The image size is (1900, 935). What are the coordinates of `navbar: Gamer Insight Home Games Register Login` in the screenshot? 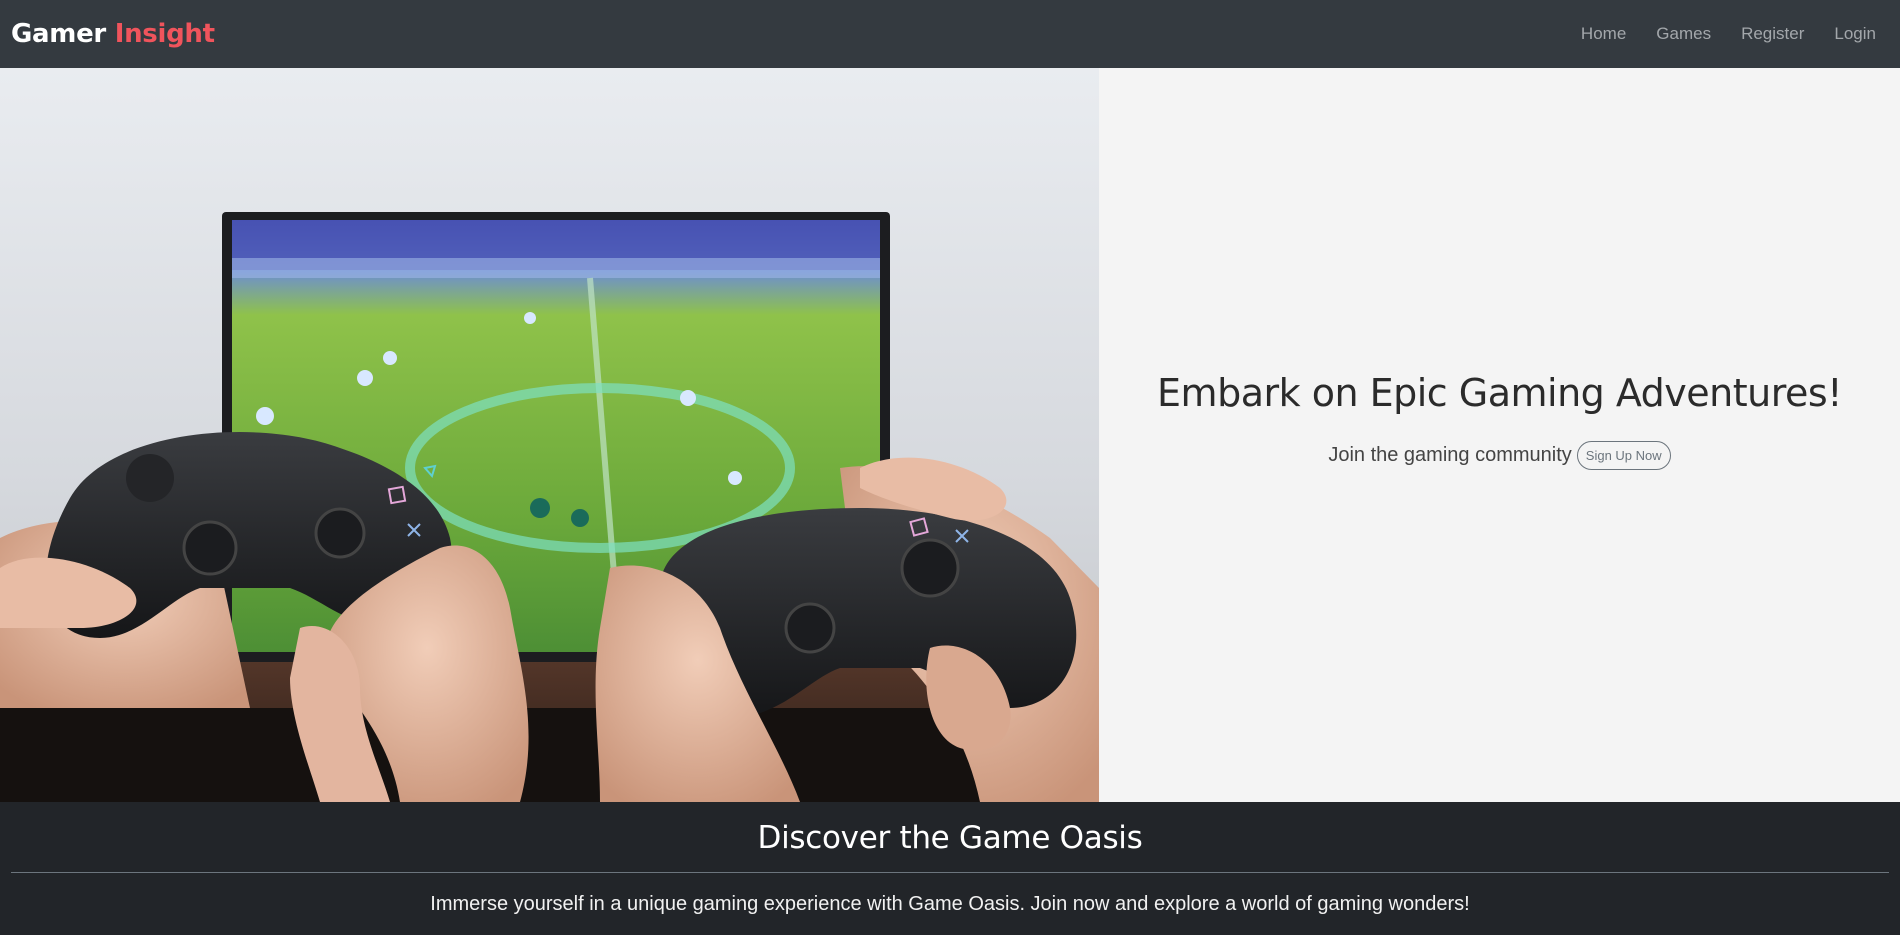 It's located at (950, 34).